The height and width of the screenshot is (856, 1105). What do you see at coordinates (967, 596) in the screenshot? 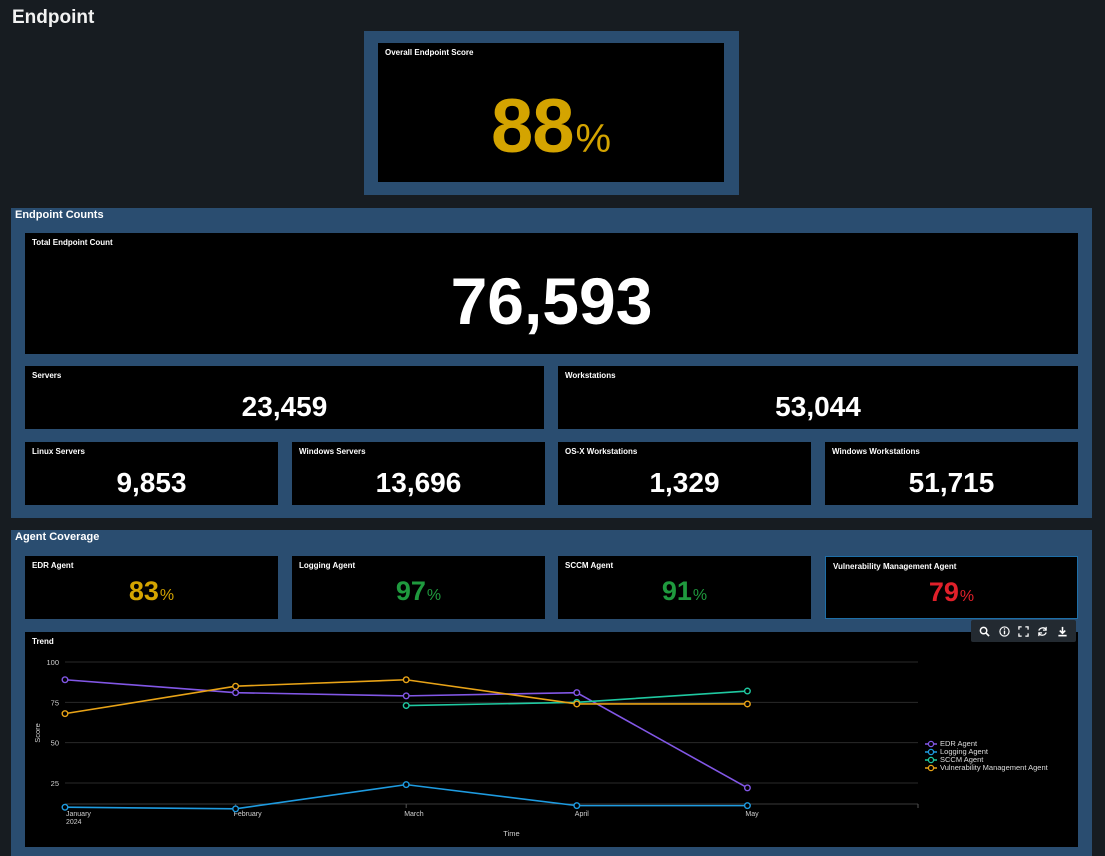
I see `vuln-agent-unit: %` at bounding box center [967, 596].